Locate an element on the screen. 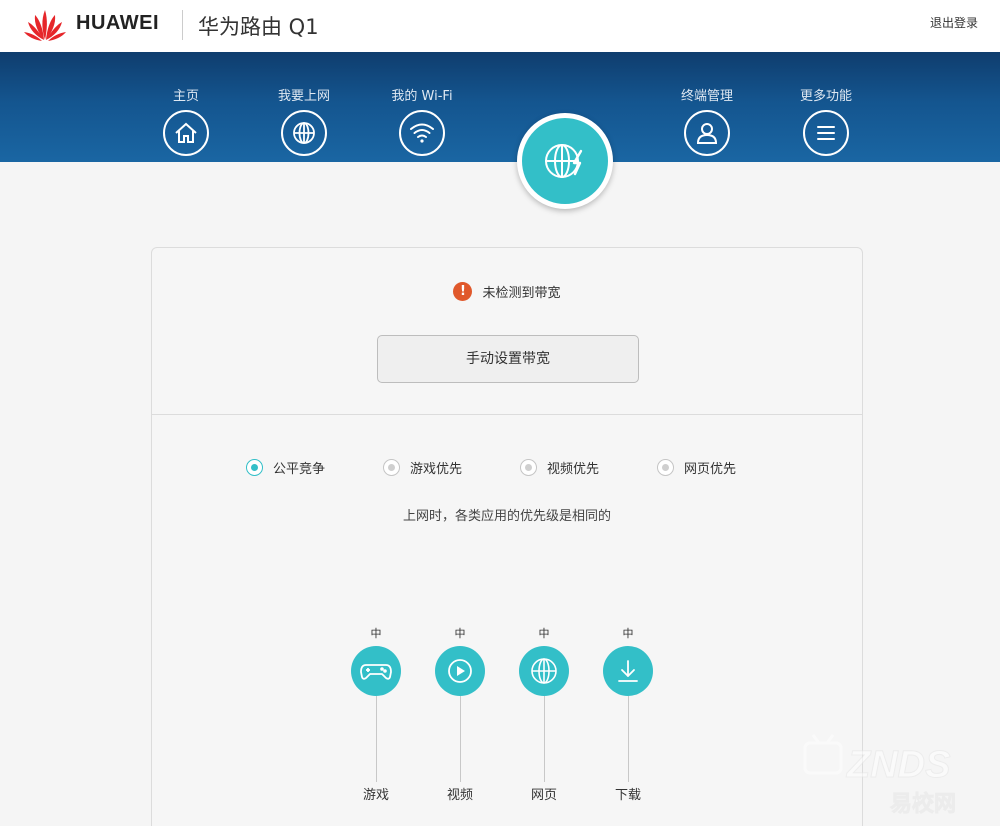 The image size is (1000, 826). nav-label: 终端管理 is located at coordinates (706, 96).